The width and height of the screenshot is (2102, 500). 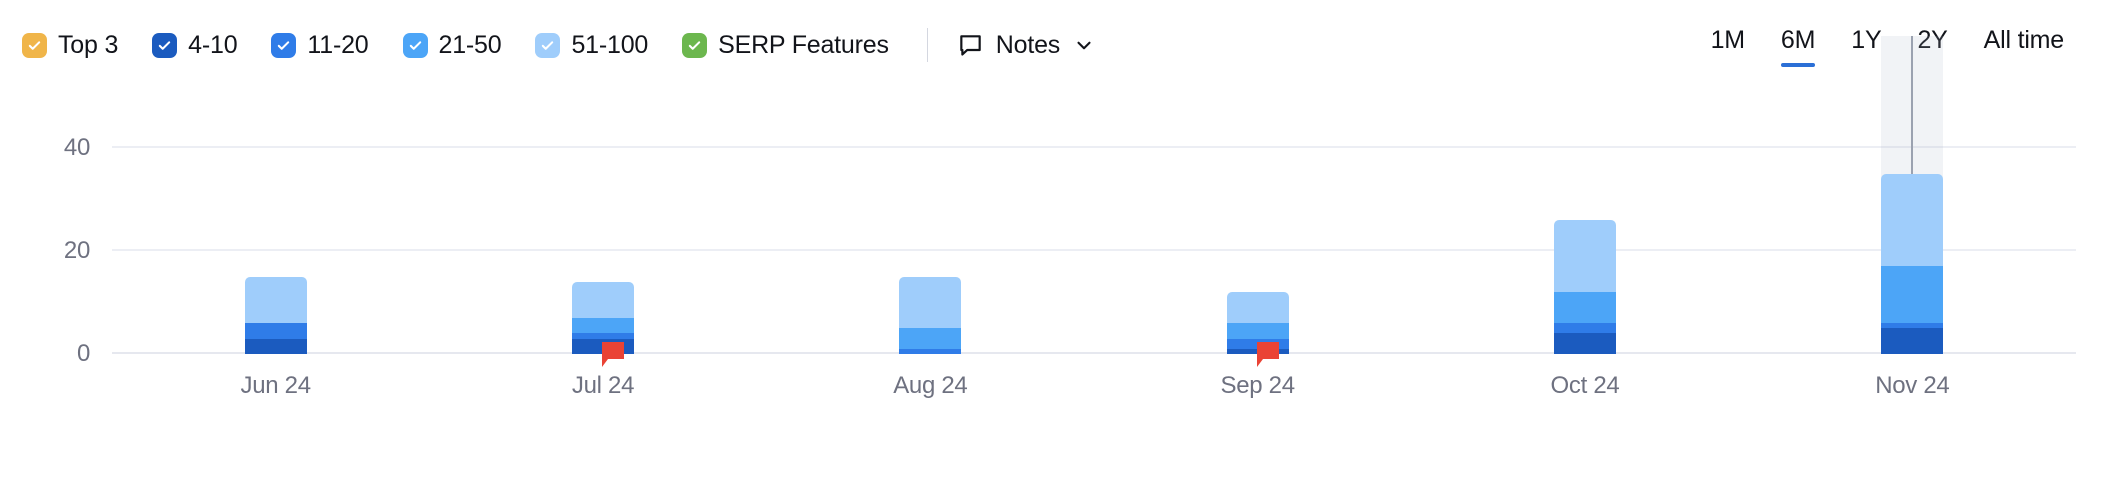 What do you see at coordinates (56, 226) in the screenshot?
I see `y-axis: 0 20 40` at bounding box center [56, 226].